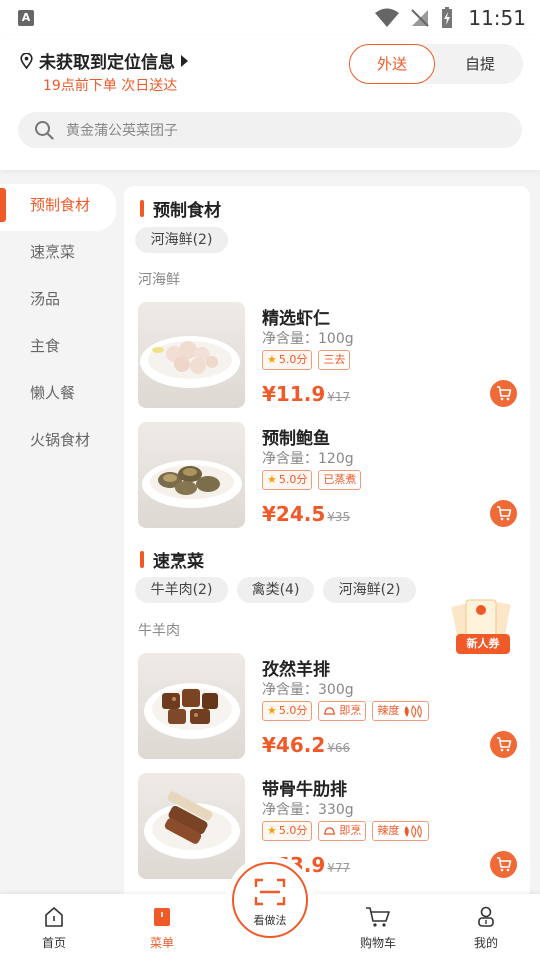  What do you see at coordinates (483, 627) in the screenshot?
I see `new-user-coupon: 新人券` at bounding box center [483, 627].